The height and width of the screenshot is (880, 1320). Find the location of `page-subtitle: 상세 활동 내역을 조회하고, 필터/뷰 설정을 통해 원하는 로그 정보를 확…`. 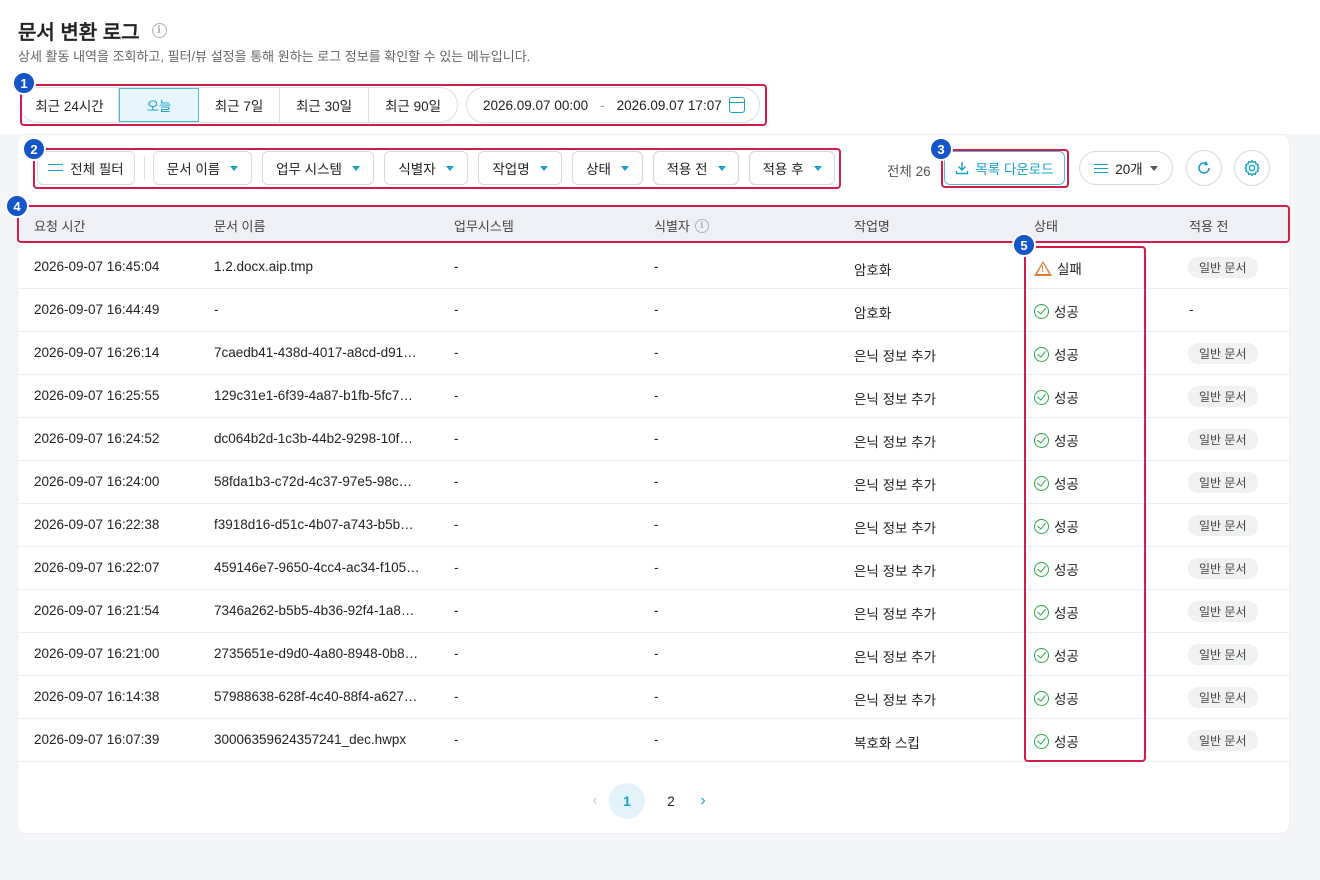

page-subtitle: 상세 활동 내역을 조회하고, 필터/뷰 설정을 통해 원하는 로그 정보를 확… is located at coordinates (274, 56).